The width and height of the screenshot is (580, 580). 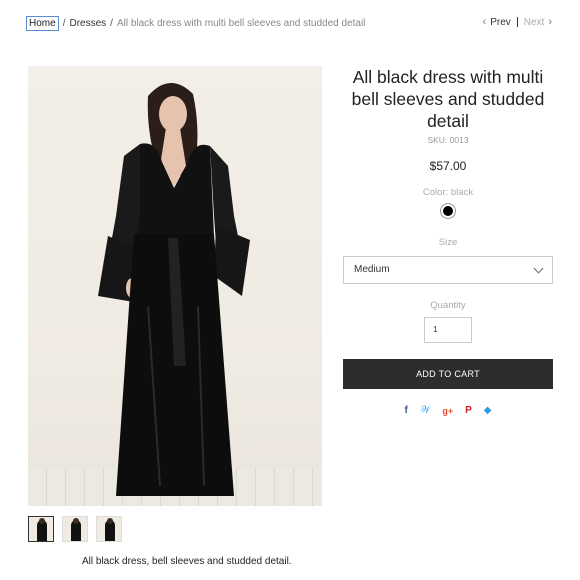 I want to click on chevron-right-icon: ›, so click(x=550, y=22).